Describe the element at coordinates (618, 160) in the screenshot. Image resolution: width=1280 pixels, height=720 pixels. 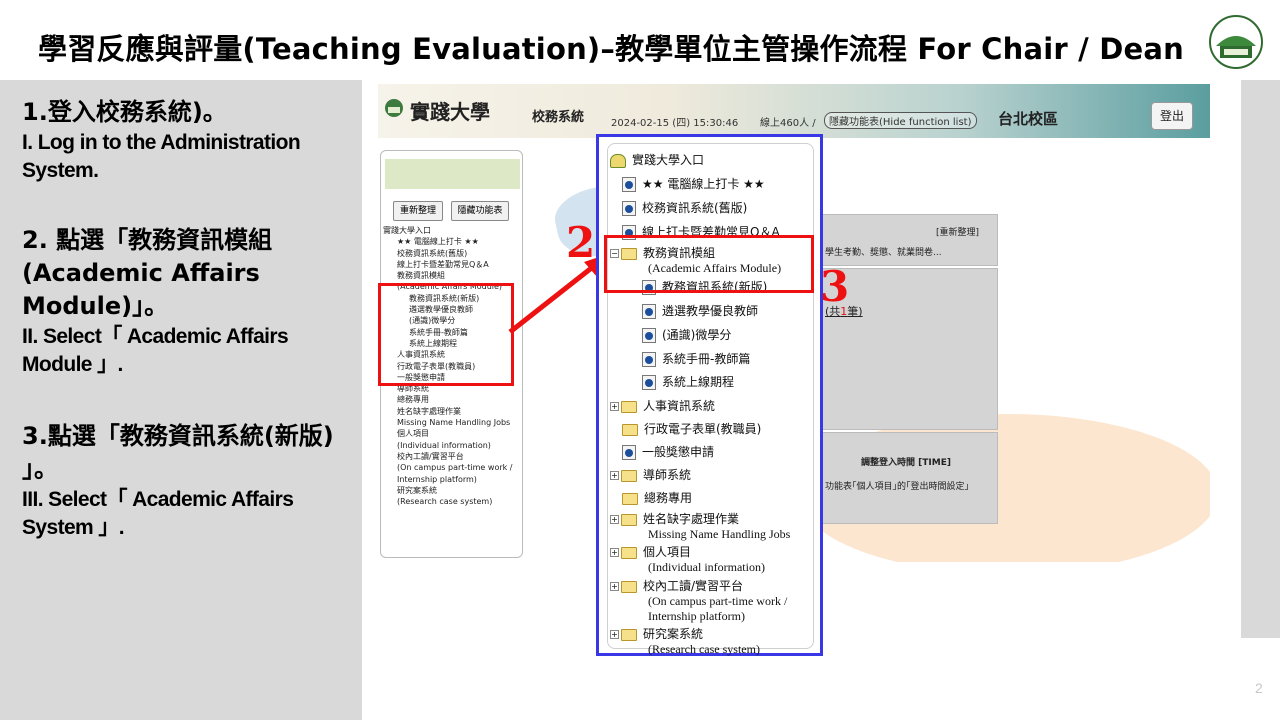
I see `portal-icon` at that location.